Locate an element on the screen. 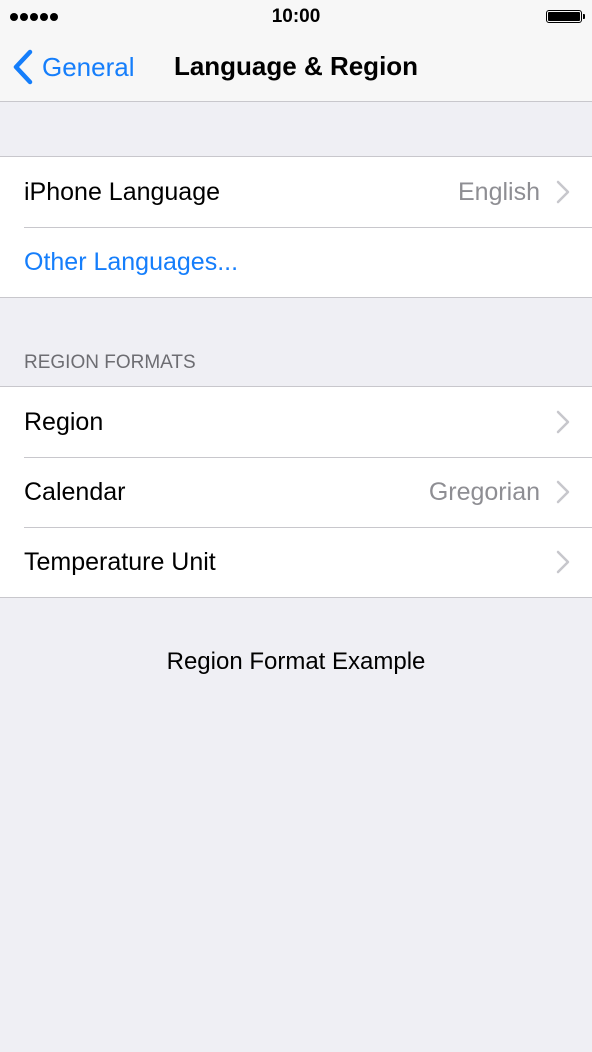  temperature-unit-row: Temperature Unit is located at coordinates (296, 562).